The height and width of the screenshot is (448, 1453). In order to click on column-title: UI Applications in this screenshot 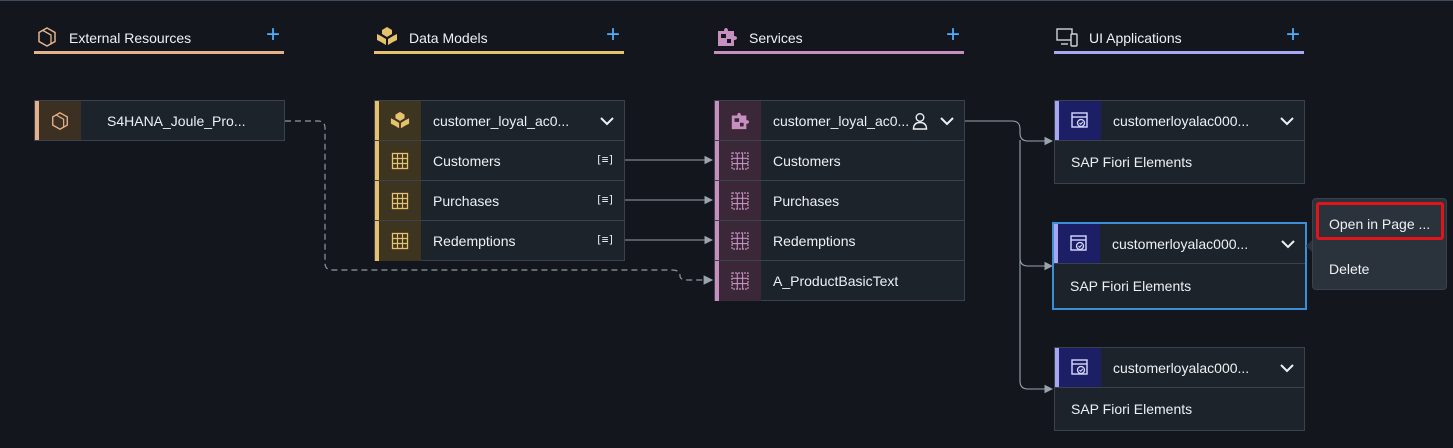, I will do `click(1135, 38)`.